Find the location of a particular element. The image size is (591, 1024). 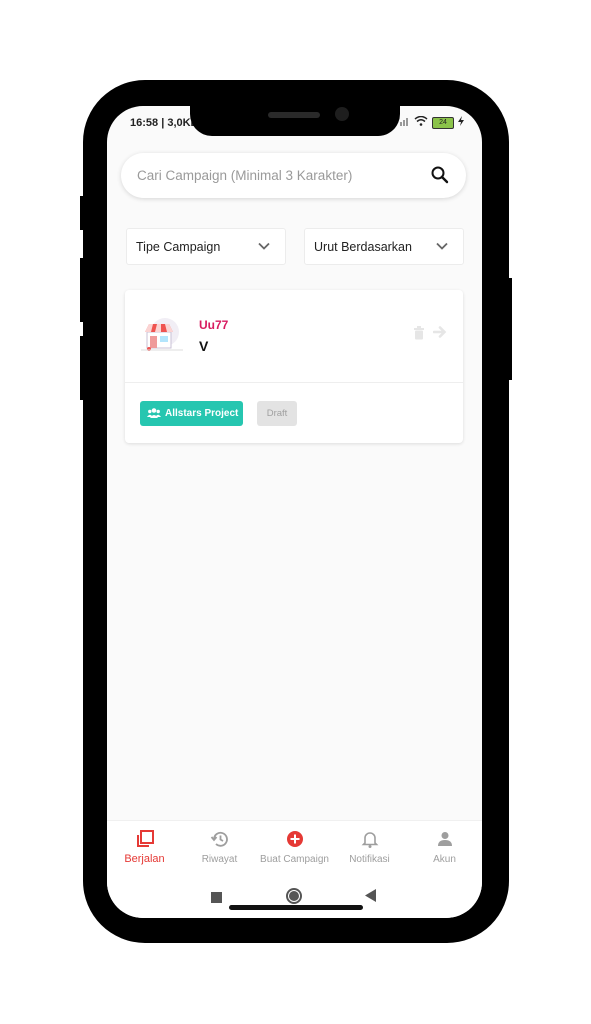

notch is located at coordinates (295, 121).